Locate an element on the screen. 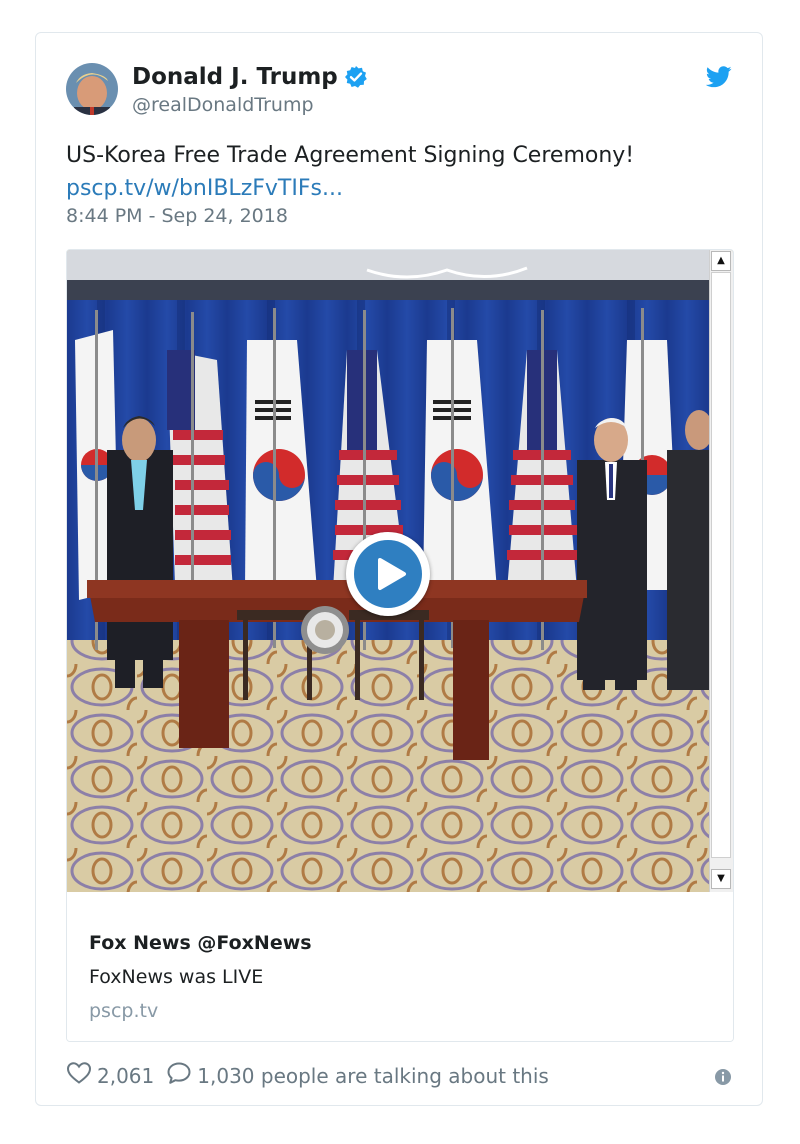 This screenshot has height=1144, width=800. tweet-timestamp: 8:44 PM - Sep 24, 2018 is located at coordinates (177, 216).